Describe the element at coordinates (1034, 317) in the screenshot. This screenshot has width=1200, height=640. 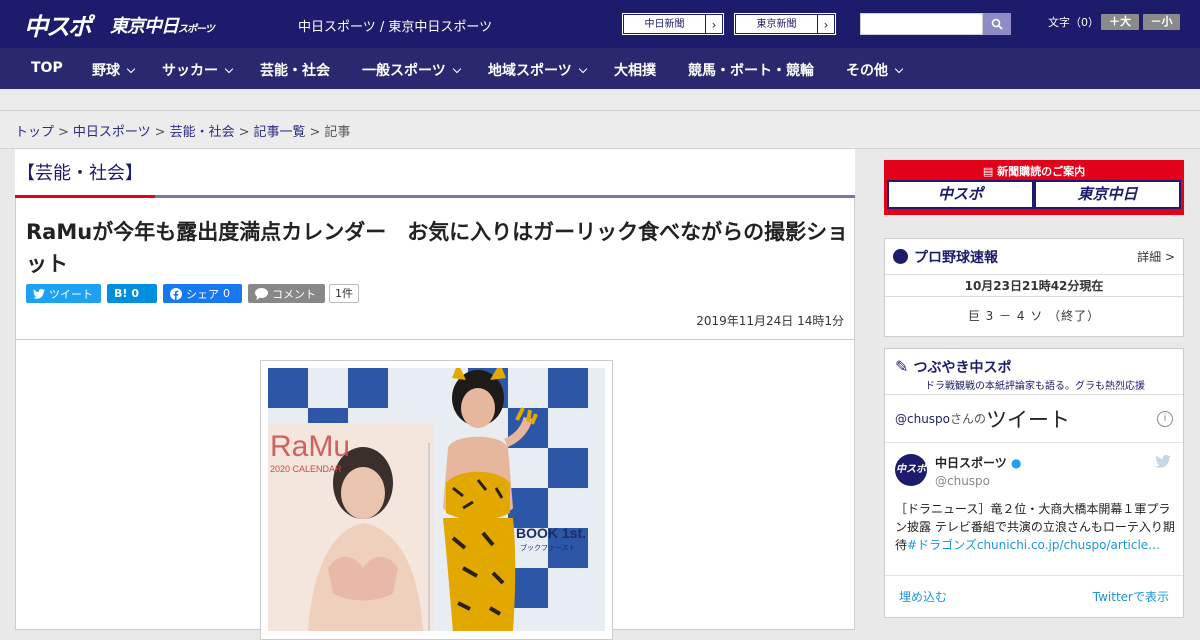
I see `baseball-game-result: 巨 3 － 4 ソ （終了）` at that location.